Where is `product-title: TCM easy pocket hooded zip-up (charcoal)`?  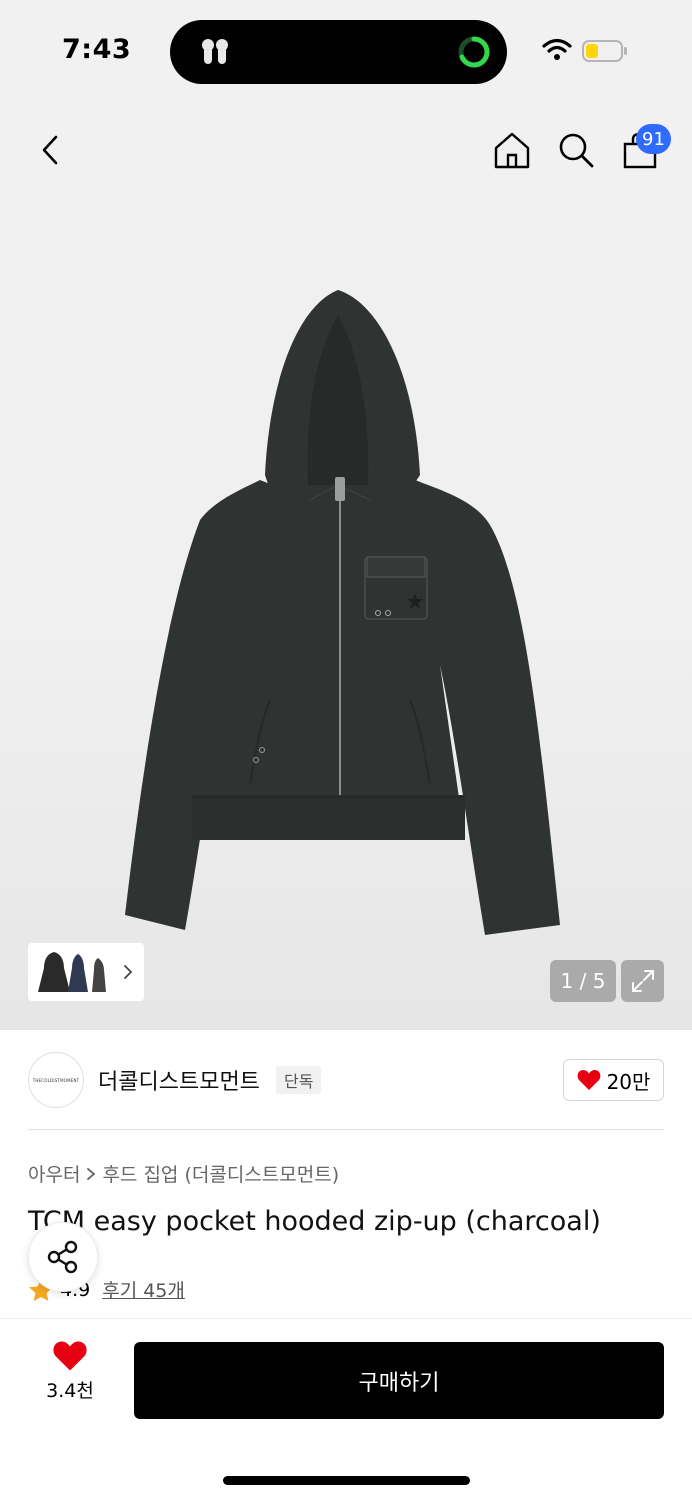
product-title: TCM easy pocket hooded zip-up (charcoal) is located at coordinates (314, 1221).